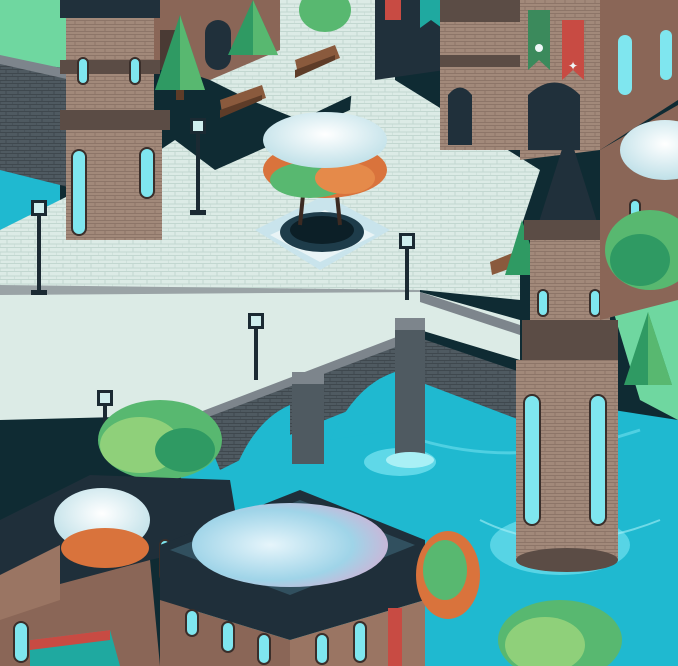 The image size is (678, 666). Describe the element at coordinates (410, 40) in the screenshot. I see `gatehouse` at that location.